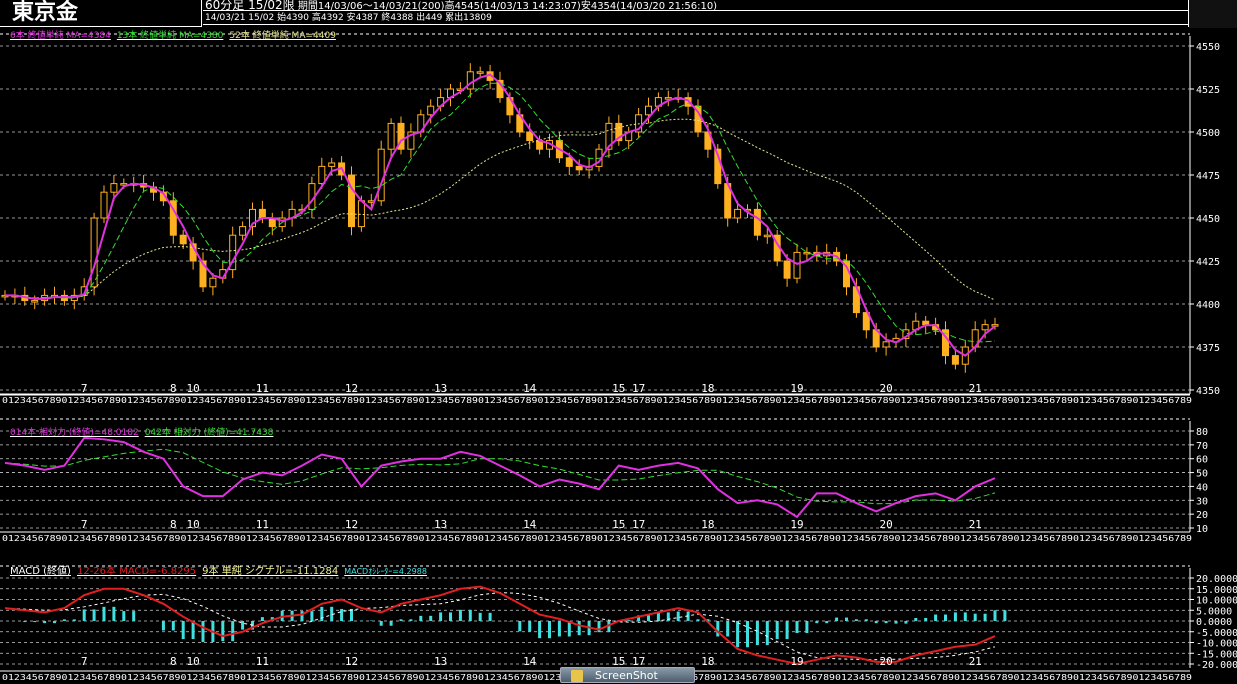  What do you see at coordinates (173, 388) in the screenshot?
I see `price-date-label: 8` at bounding box center [173, 388].